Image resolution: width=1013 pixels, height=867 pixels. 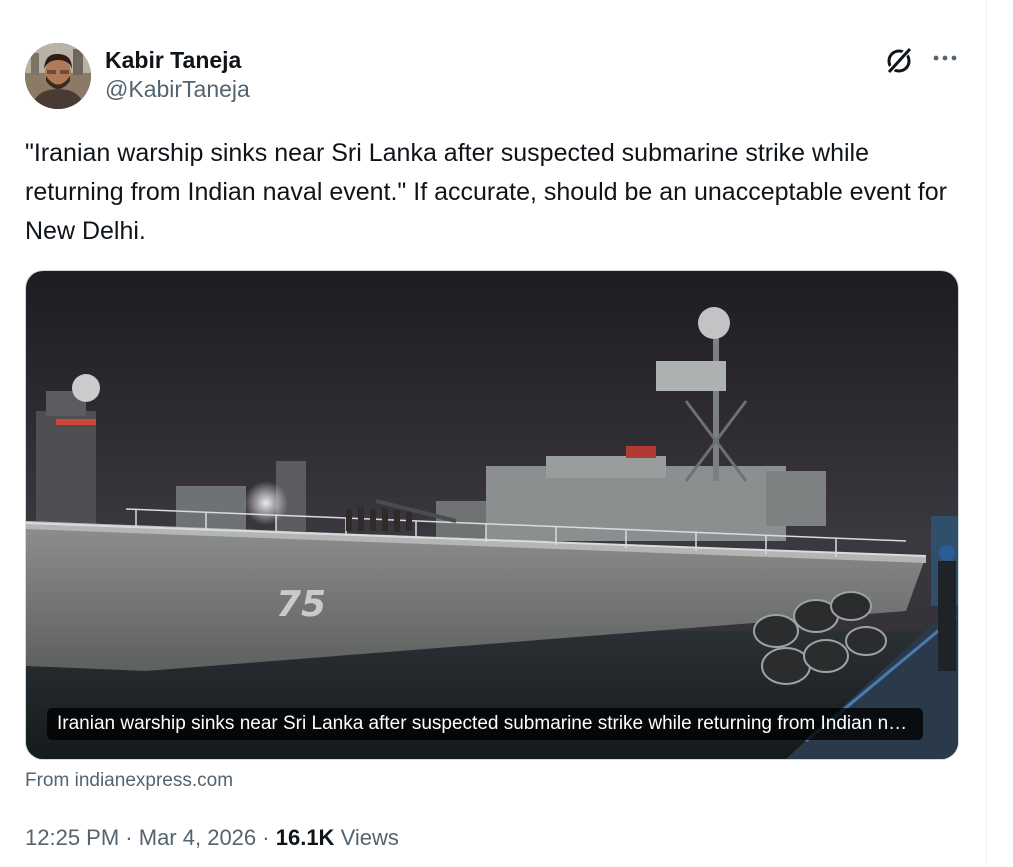 I want to click on grok-icon, so click(x=899, y=60).